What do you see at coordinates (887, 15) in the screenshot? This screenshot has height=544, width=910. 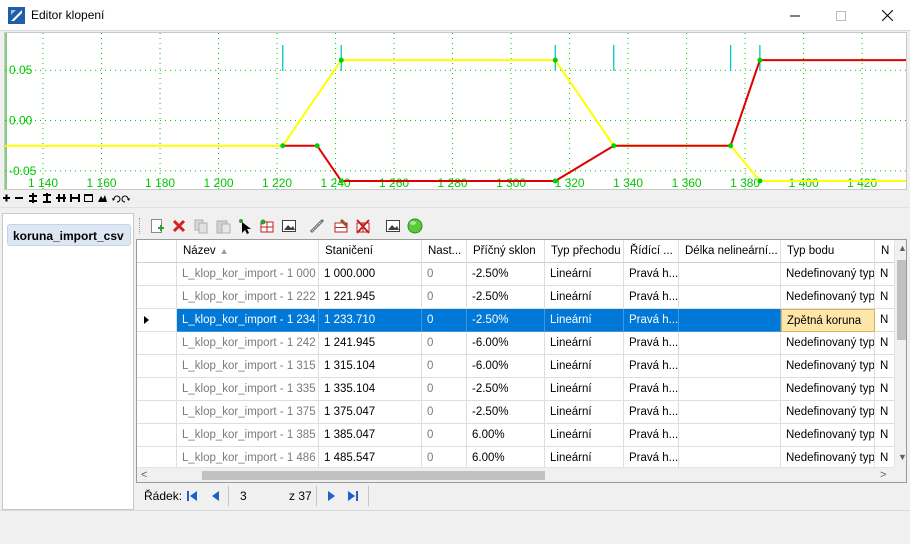 I see `close-button` at bounding box center [887, 15].